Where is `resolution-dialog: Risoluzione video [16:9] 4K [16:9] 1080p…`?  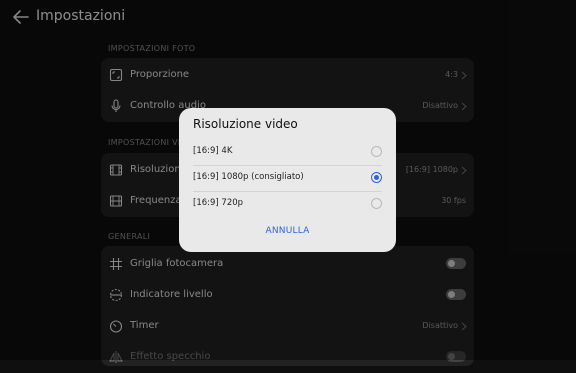
resolution-dialog: Risoluzione video [16:9] 4K [16:9] 1080p… is located at coordinates (287, 180).